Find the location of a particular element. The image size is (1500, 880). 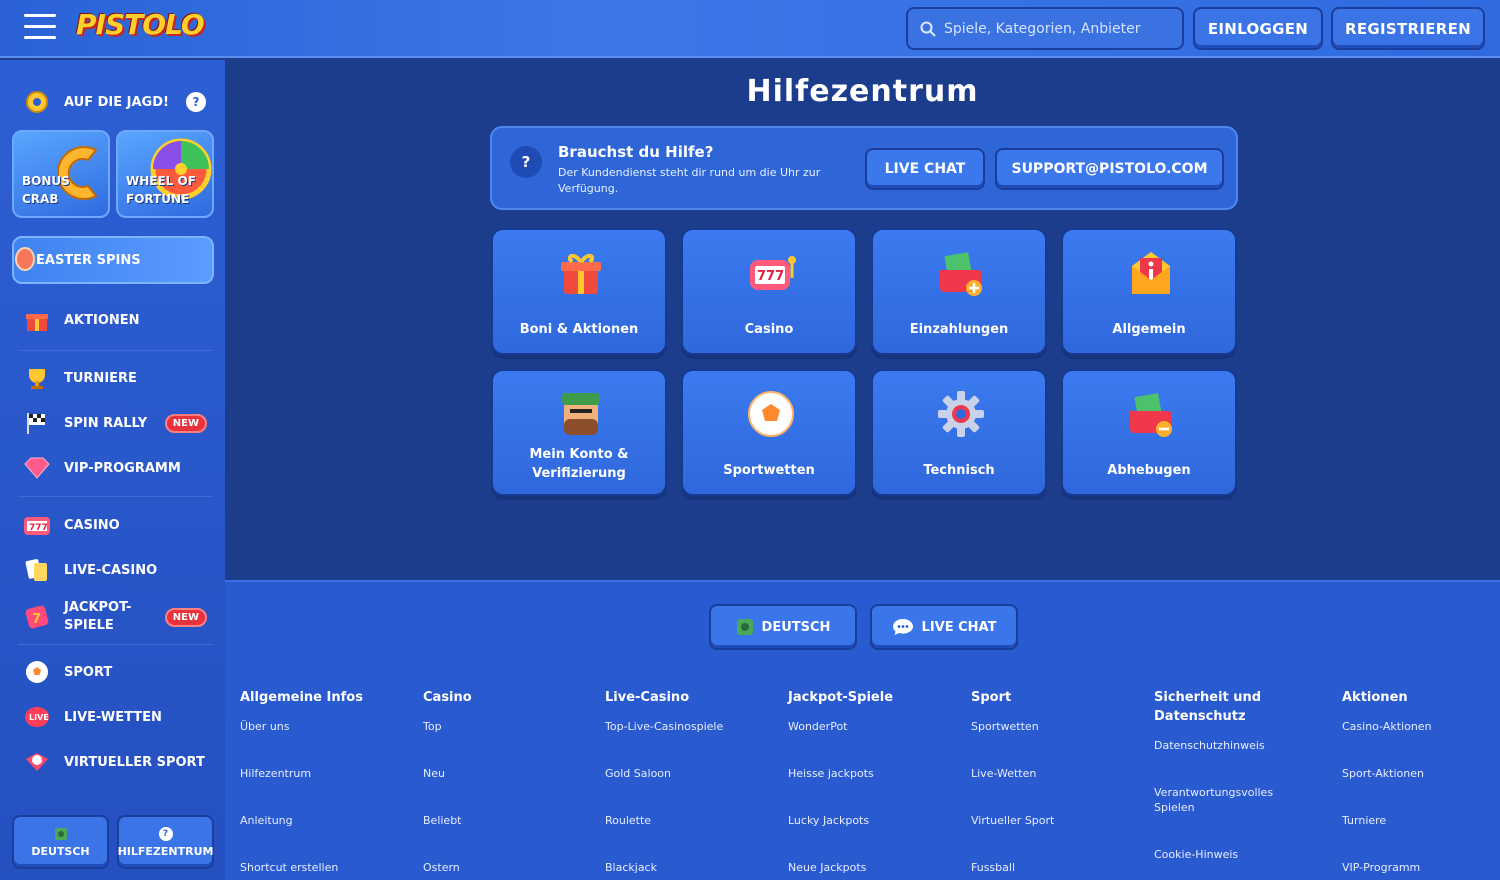

sidebar-item-jackpot-spiele: 7 JACKPOT- SPIELE NEW is located at coordinates (114, 617).